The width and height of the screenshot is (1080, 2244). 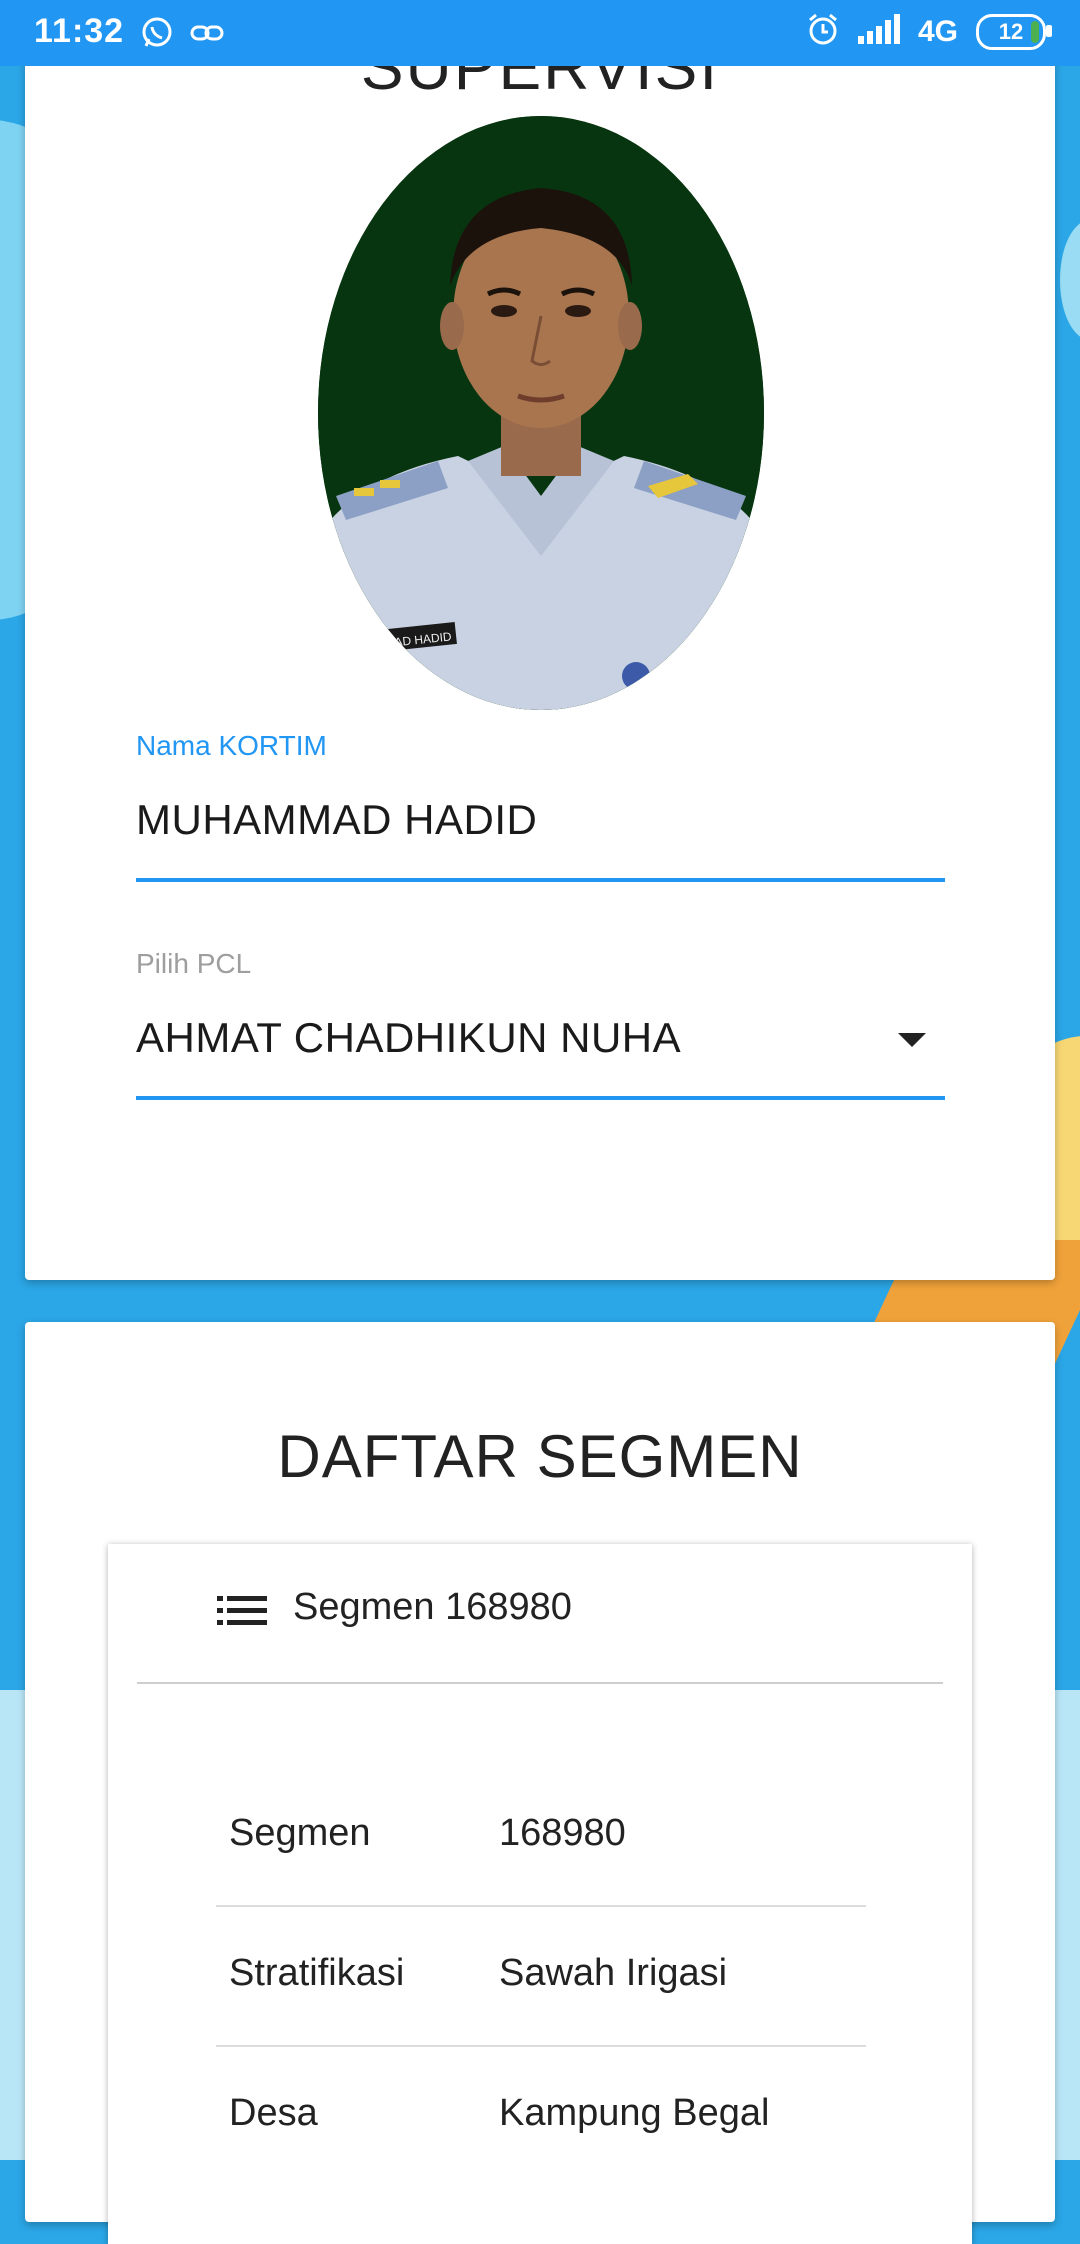 I want to click on header-divider, so click(x=540, y=1683).